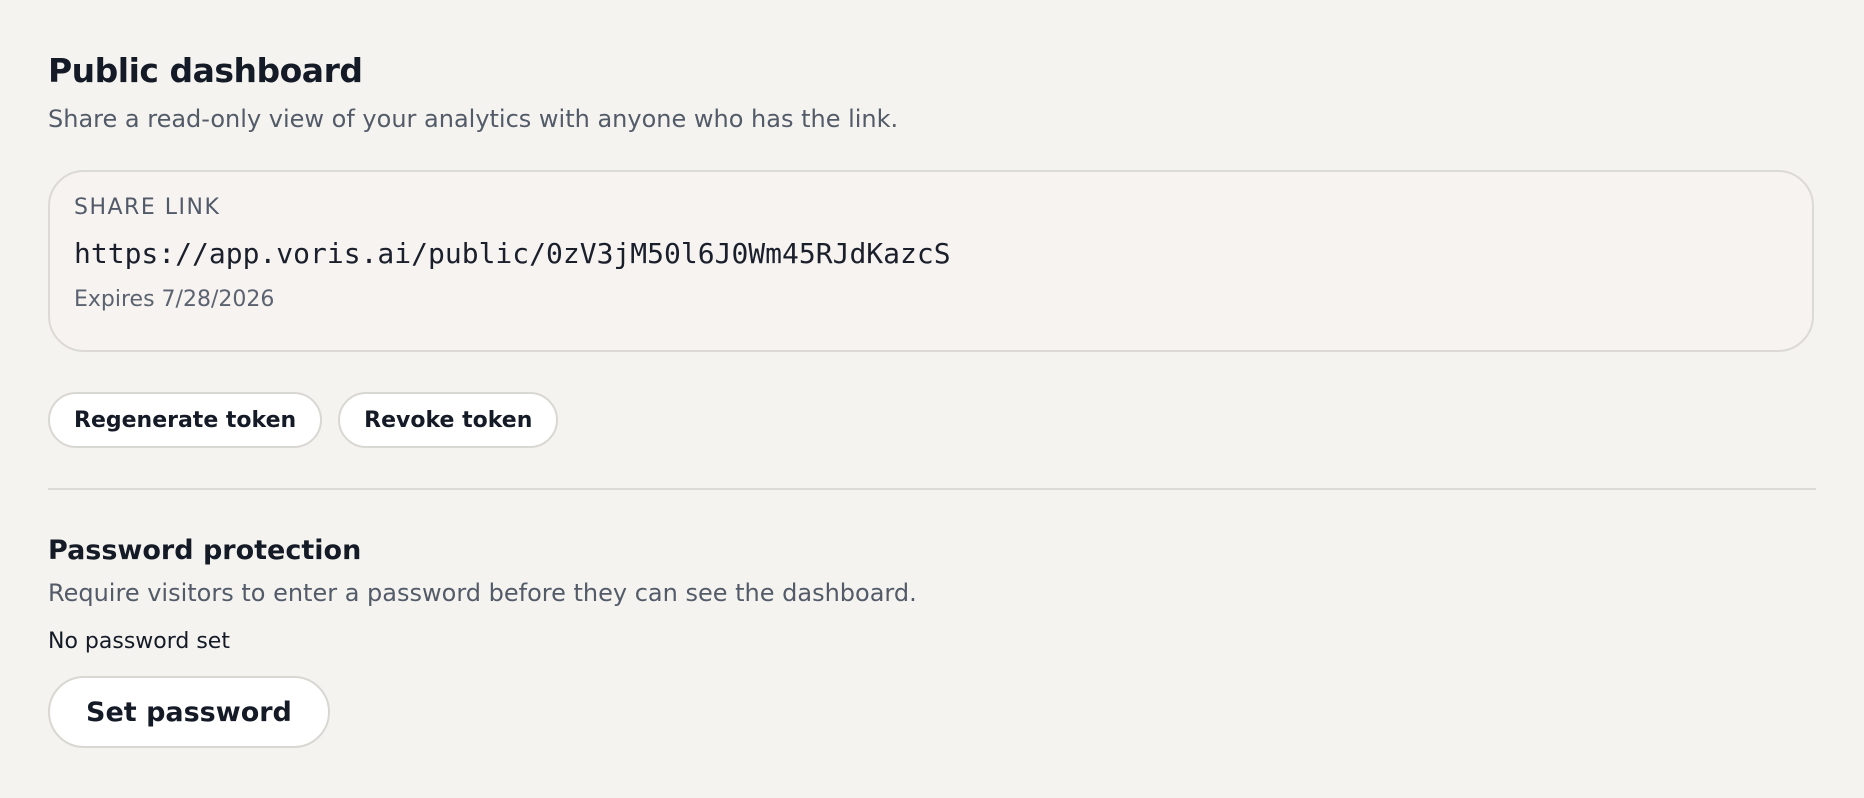 The width and height of the screenshot is (1864, 798). I want to click on page-title: Public dashboard, so click(205, 70).